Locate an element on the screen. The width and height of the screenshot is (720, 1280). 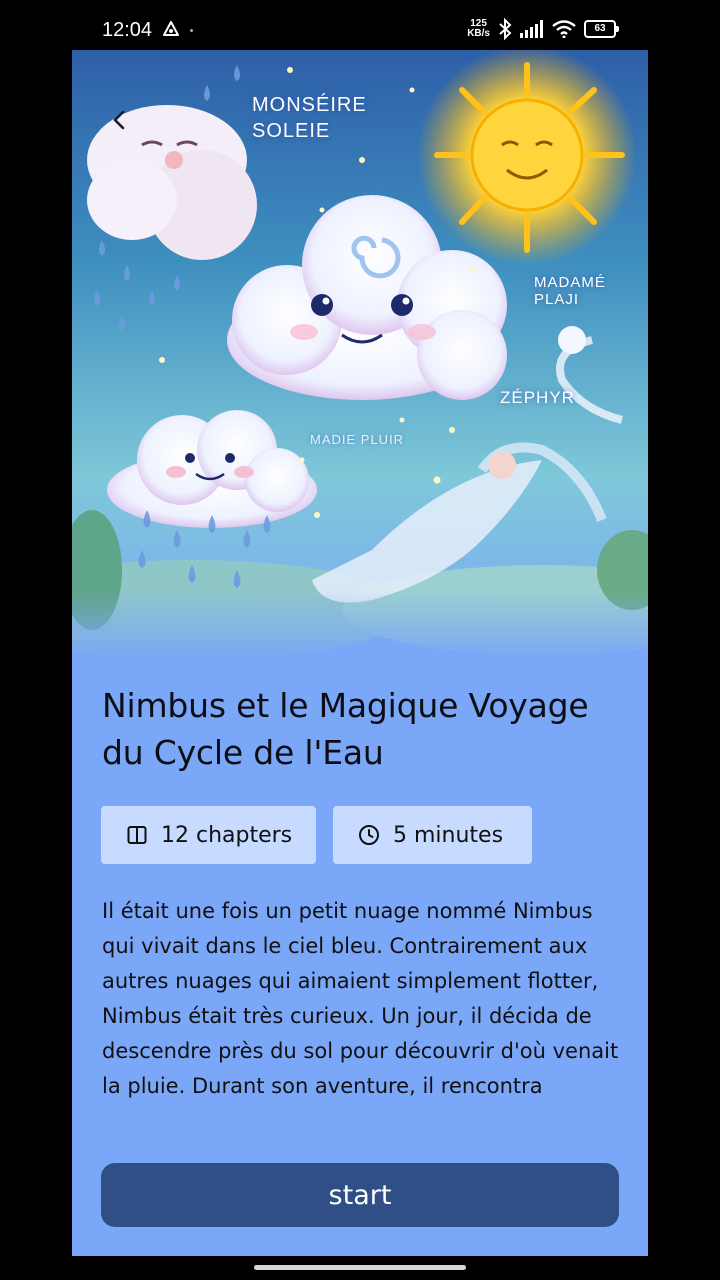
status-right: 125 KB/s 63 is located at coordinates (543, 29).